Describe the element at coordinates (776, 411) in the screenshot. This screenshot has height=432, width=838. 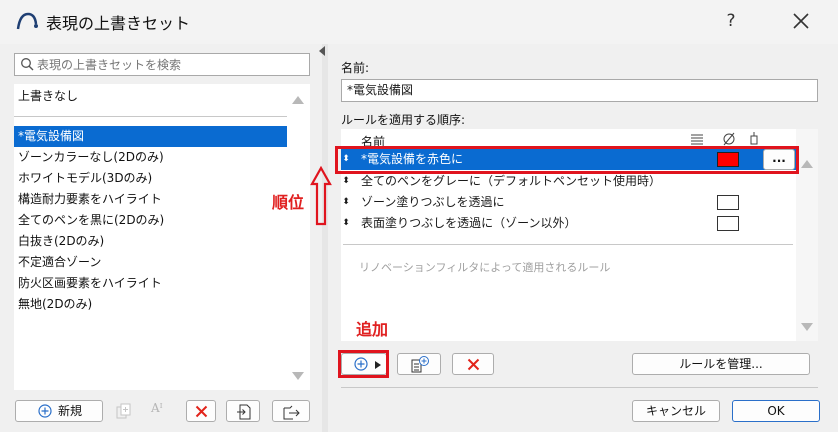
I see `ok-button: OK` at that location.